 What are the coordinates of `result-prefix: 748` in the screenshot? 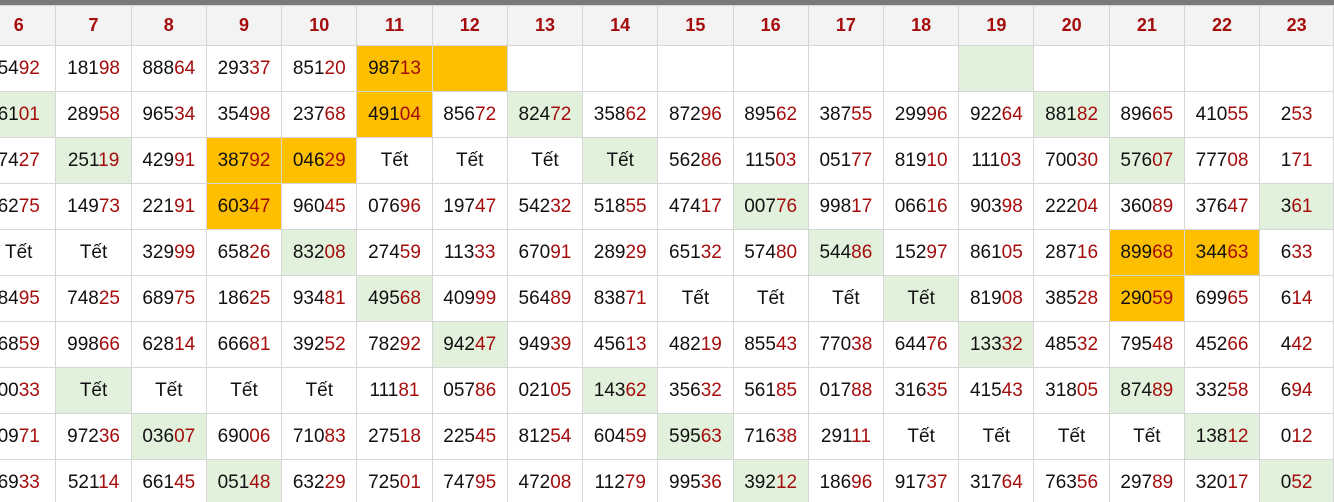 It's located at (83, 298).